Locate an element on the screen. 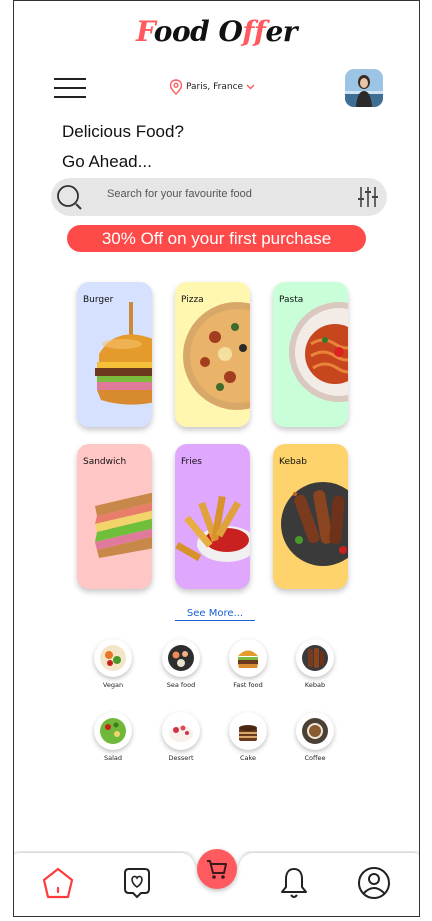 The image size is (432, 921). category-label: Kebab is located at coordinates (315, 685).